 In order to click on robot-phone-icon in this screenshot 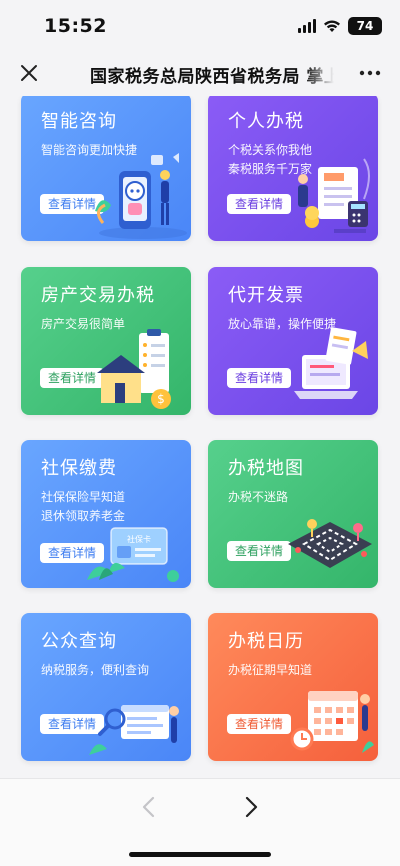, I will do `click(141, 196)`.